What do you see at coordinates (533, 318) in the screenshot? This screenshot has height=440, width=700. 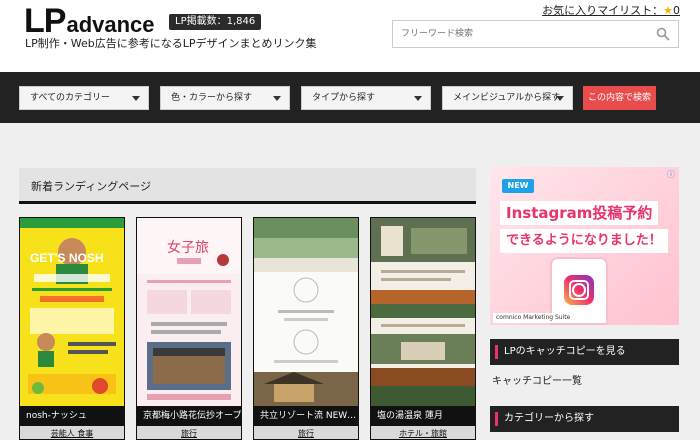 I see `ad-brand-label: comnico Marketing Suite` at bounding box center [533, 318].